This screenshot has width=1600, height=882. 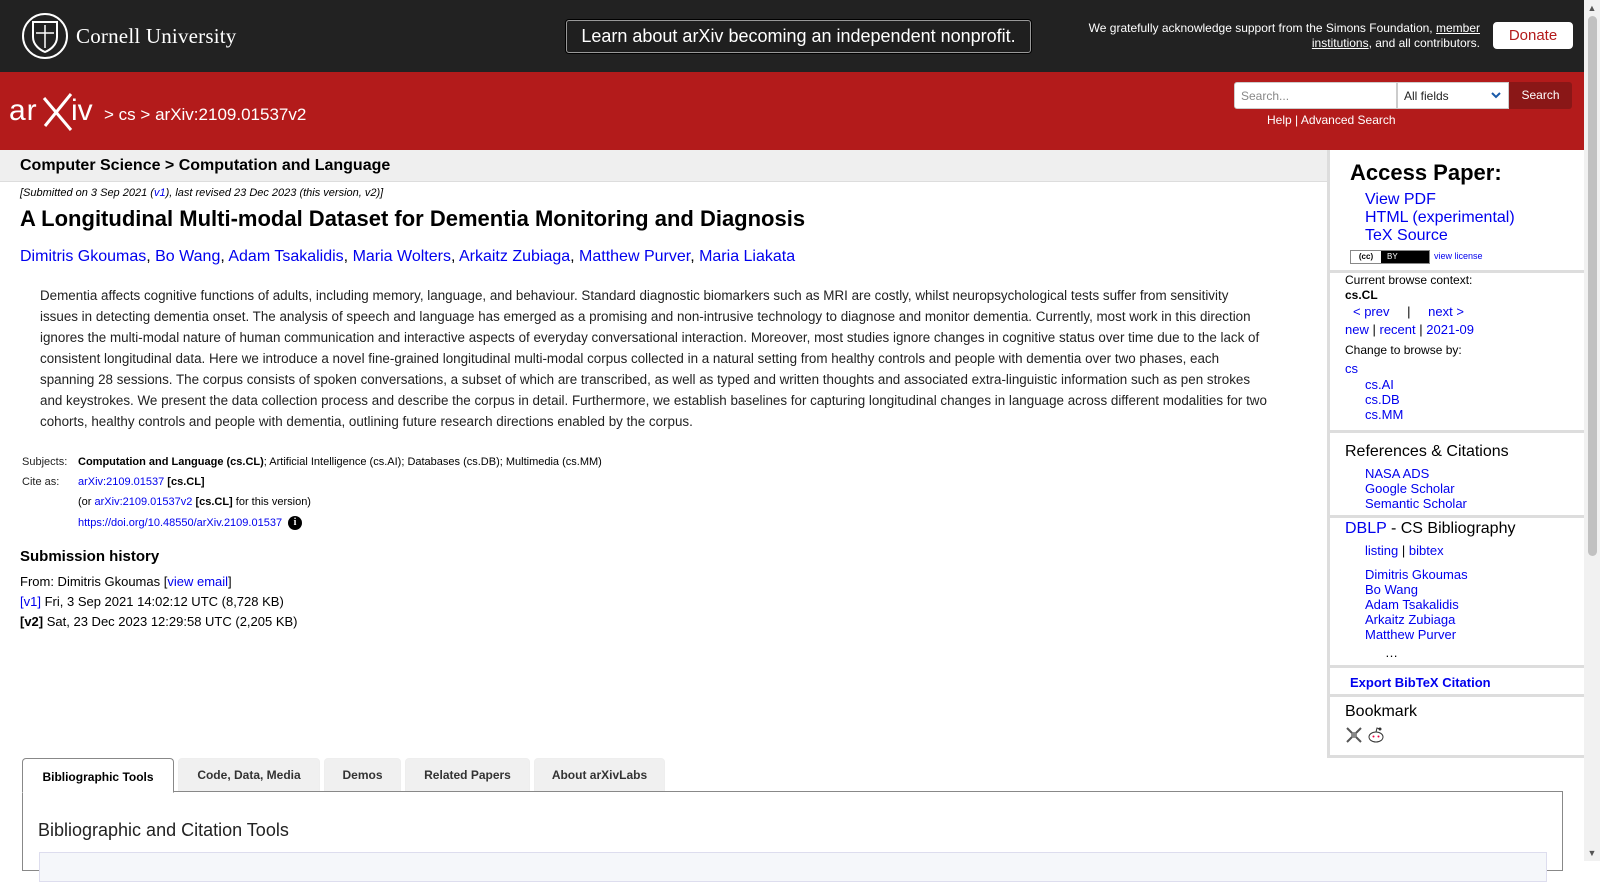 What do you see at coordinates (1357, 329) in the screenshot?
I see `new-link: new` at bounding box center [1357, 329].